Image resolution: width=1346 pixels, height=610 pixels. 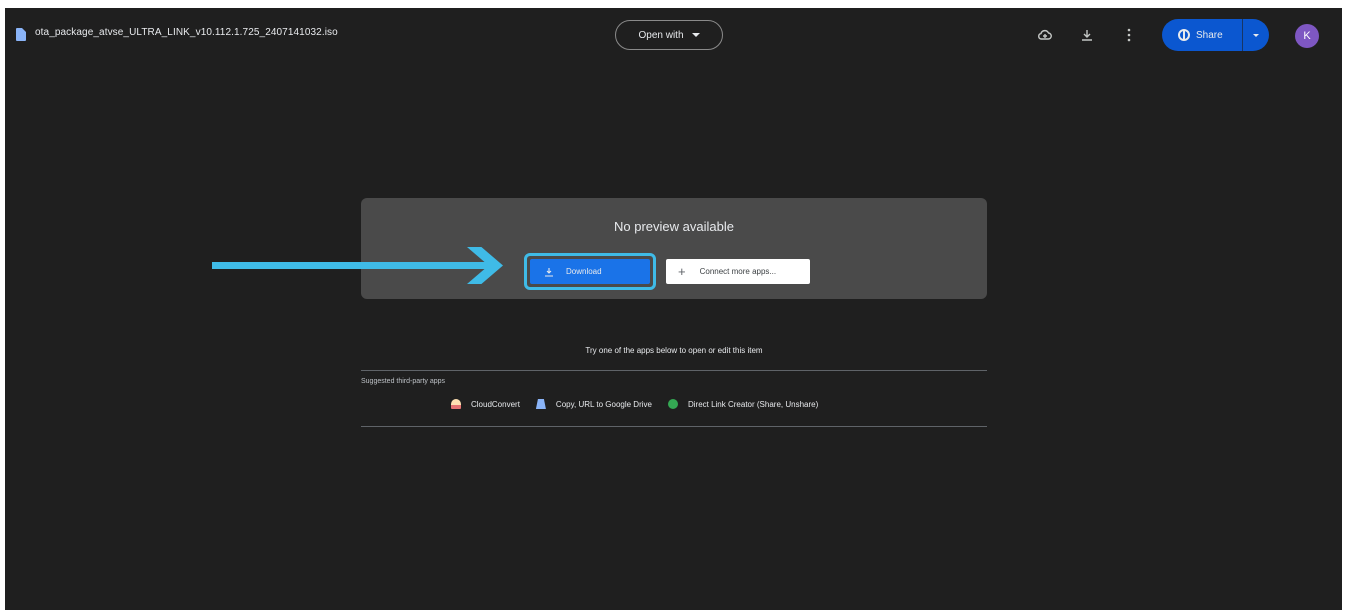 I want to click on app-direct-link-creator: Direct Link Creator (Share, Unshare), so click(x=743, y=404).